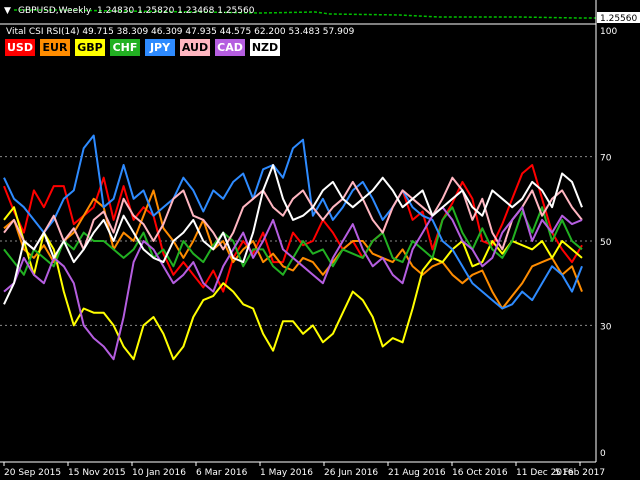  I want to click on legend-item-gbp: GBP, so click(90, 47).